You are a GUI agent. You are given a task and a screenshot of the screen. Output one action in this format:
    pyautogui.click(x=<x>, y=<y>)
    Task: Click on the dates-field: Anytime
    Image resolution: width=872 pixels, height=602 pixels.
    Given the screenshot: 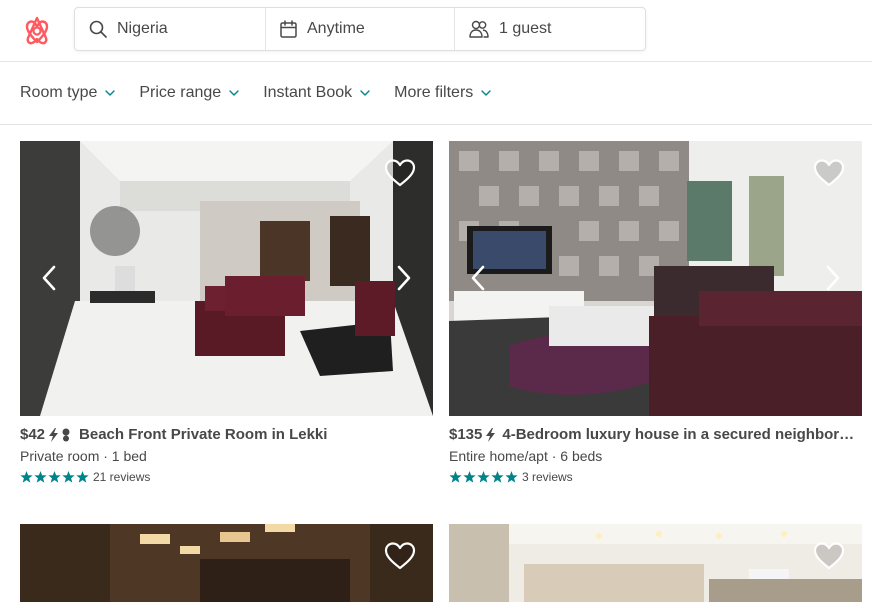 What is the action you would take?
    pyautogui.click(x=360, y=29)
    